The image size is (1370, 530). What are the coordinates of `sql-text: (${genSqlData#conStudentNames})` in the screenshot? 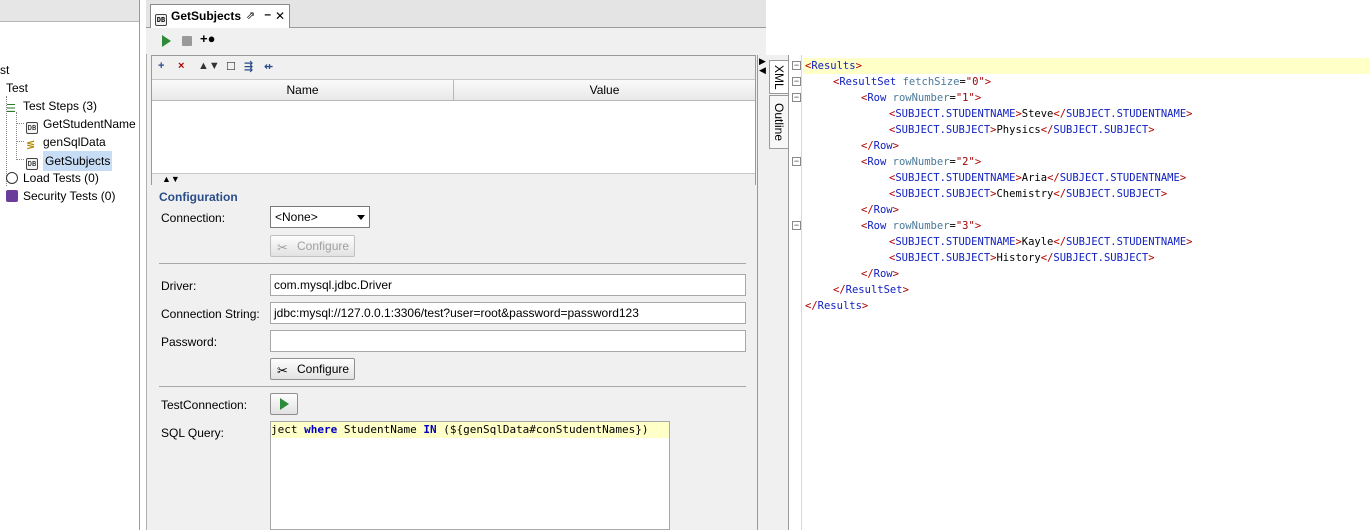 It's located at (542, 429).